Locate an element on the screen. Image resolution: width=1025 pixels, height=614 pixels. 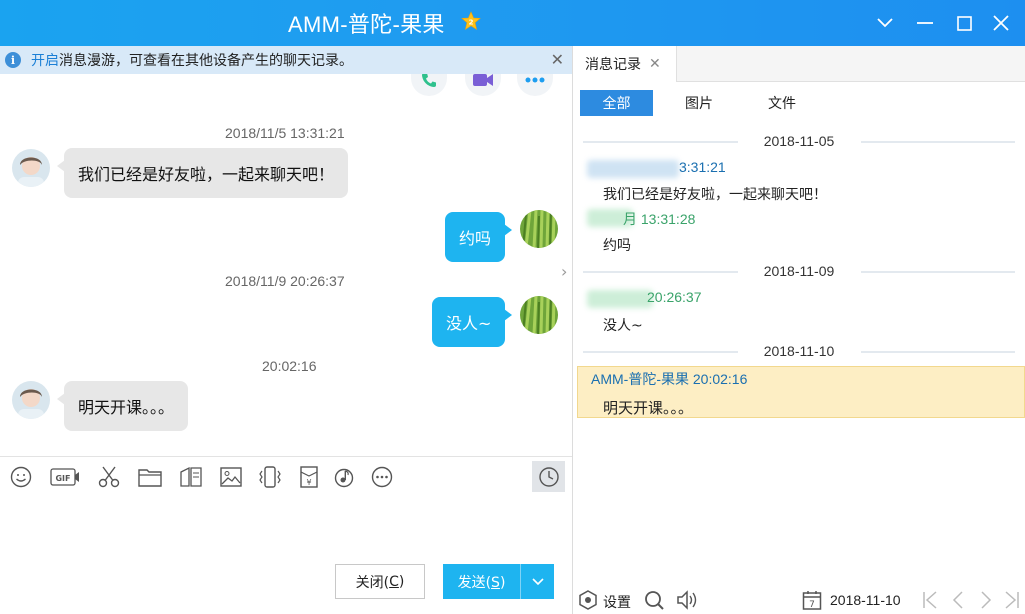
calendar-icon: 7 is located at coordinates (812, 600).